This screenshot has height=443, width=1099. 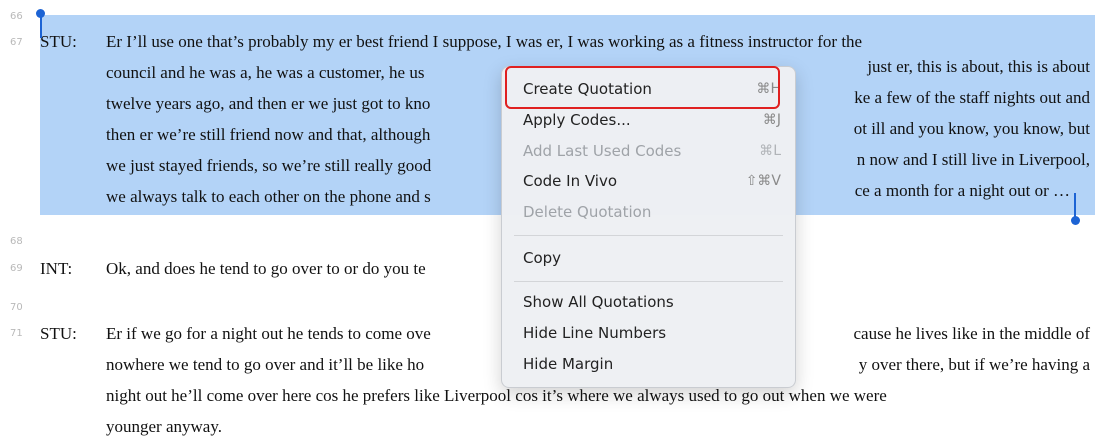 I want to click on selection-start-caret, so click(x=40, y=26).